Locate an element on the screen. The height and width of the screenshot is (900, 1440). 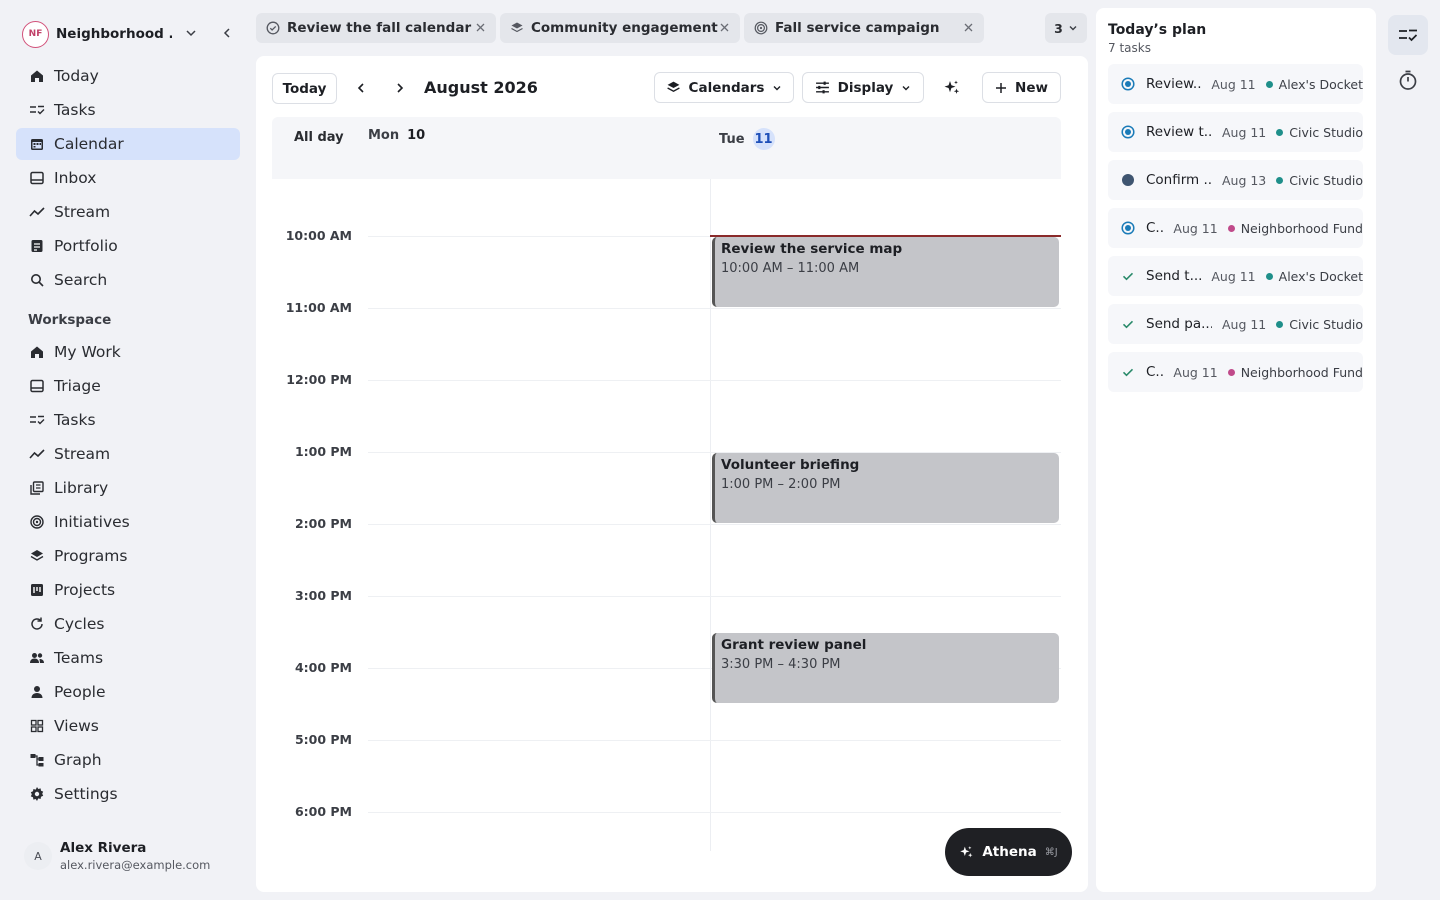
day-header-tue: Tue 11 is located at coordinates (747, 139).